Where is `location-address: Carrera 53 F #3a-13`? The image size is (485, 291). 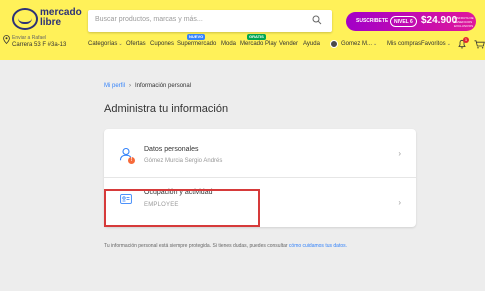
location-address: Carrera 53 F #3a-13 is located at coordinates (39, 45).